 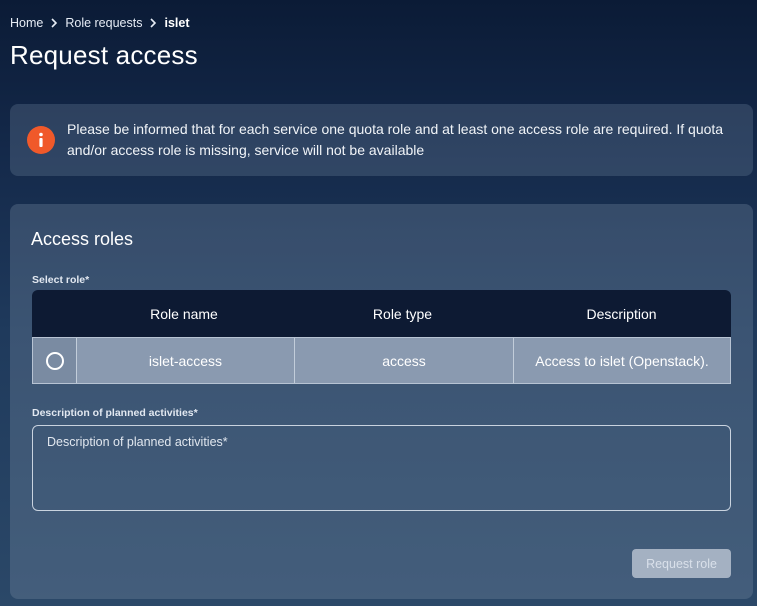 What do you see at coordinates (103, 23) in the screenshot?
I see `breadcrumb-role-requests: Role requests` at bounding box center [103, 23].